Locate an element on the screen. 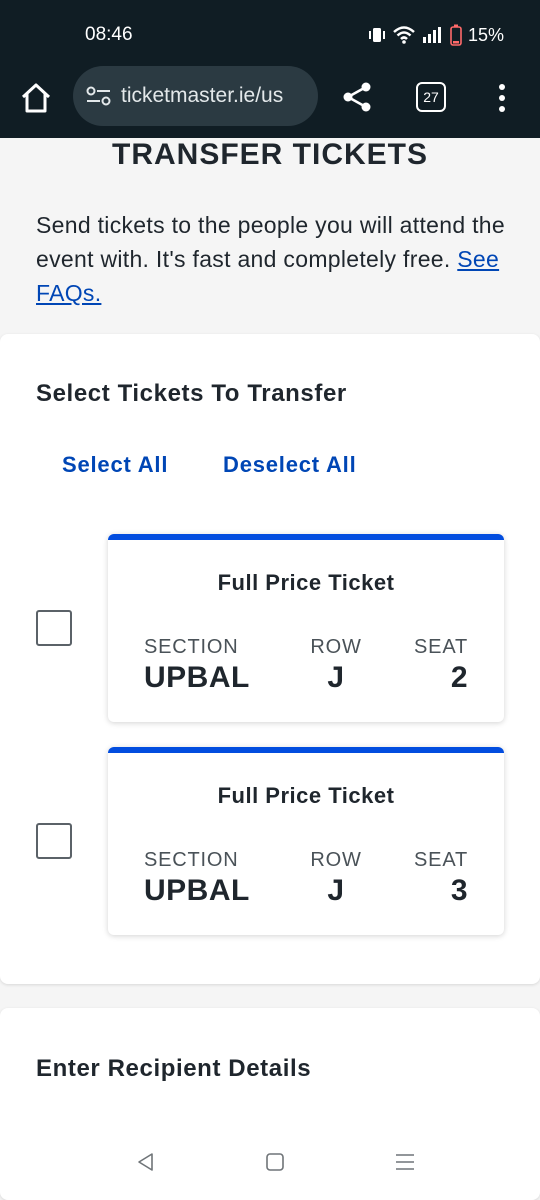 The image size is (540, 1200). status-icons: 15% is located at coordinates (436, 35).